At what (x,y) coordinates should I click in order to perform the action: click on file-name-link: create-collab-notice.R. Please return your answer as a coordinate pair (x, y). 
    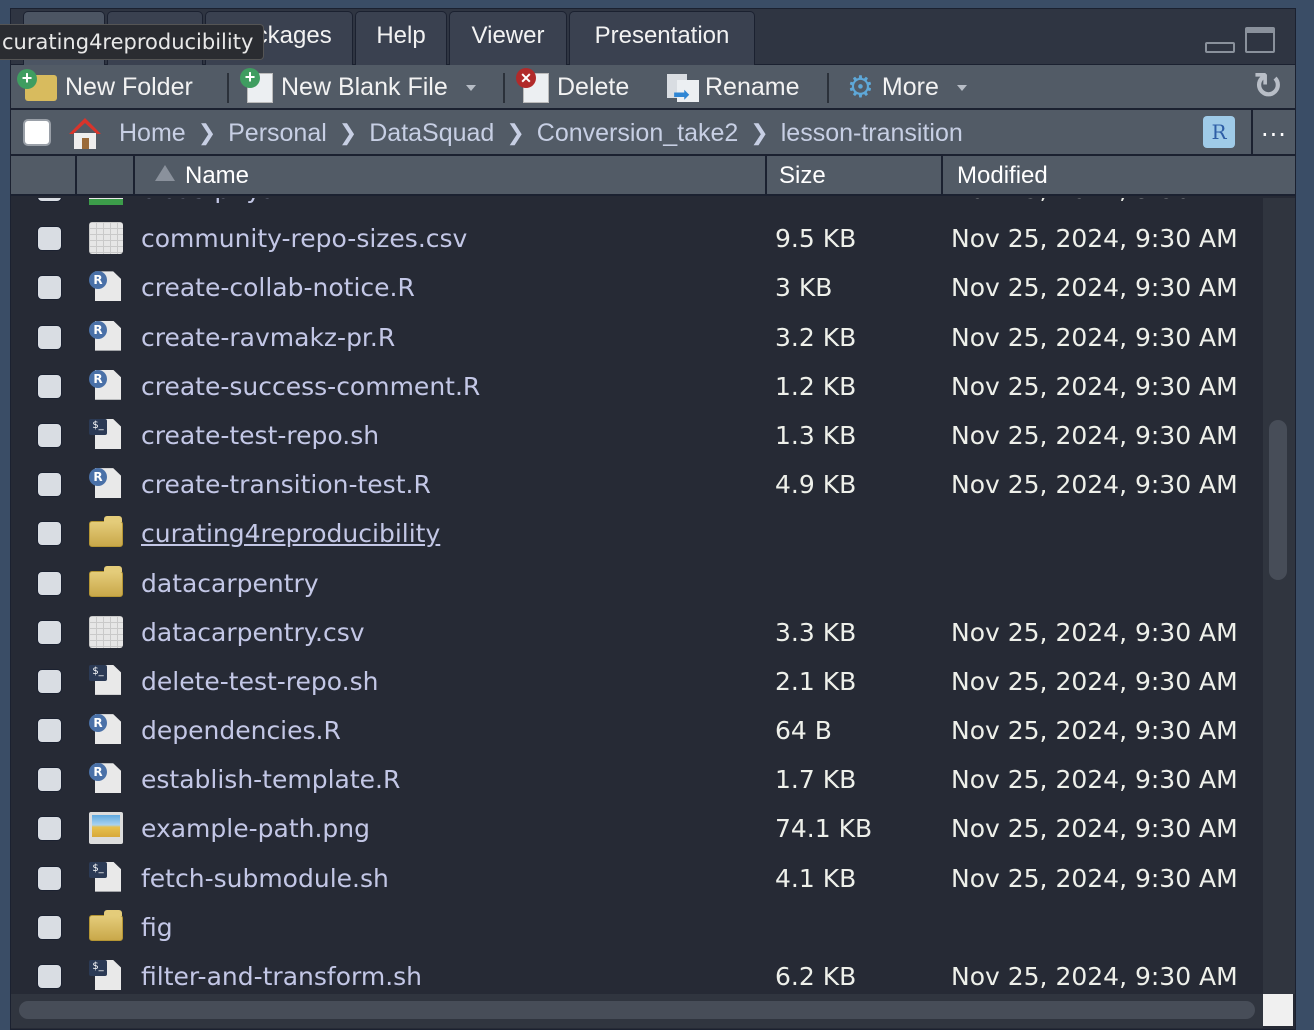
    Looking at the image, I should click on (278, 287).